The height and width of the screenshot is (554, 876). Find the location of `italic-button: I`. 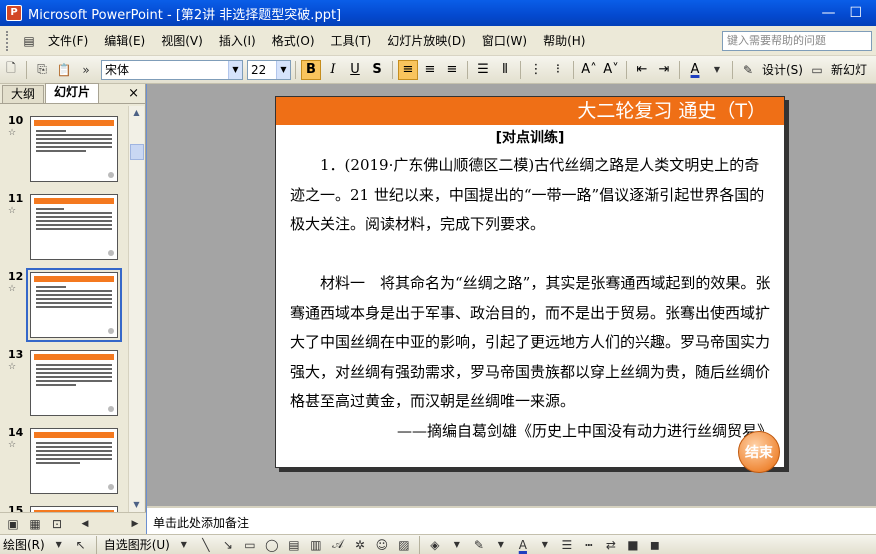

italic-button: I is located at coordinates (333, 70).